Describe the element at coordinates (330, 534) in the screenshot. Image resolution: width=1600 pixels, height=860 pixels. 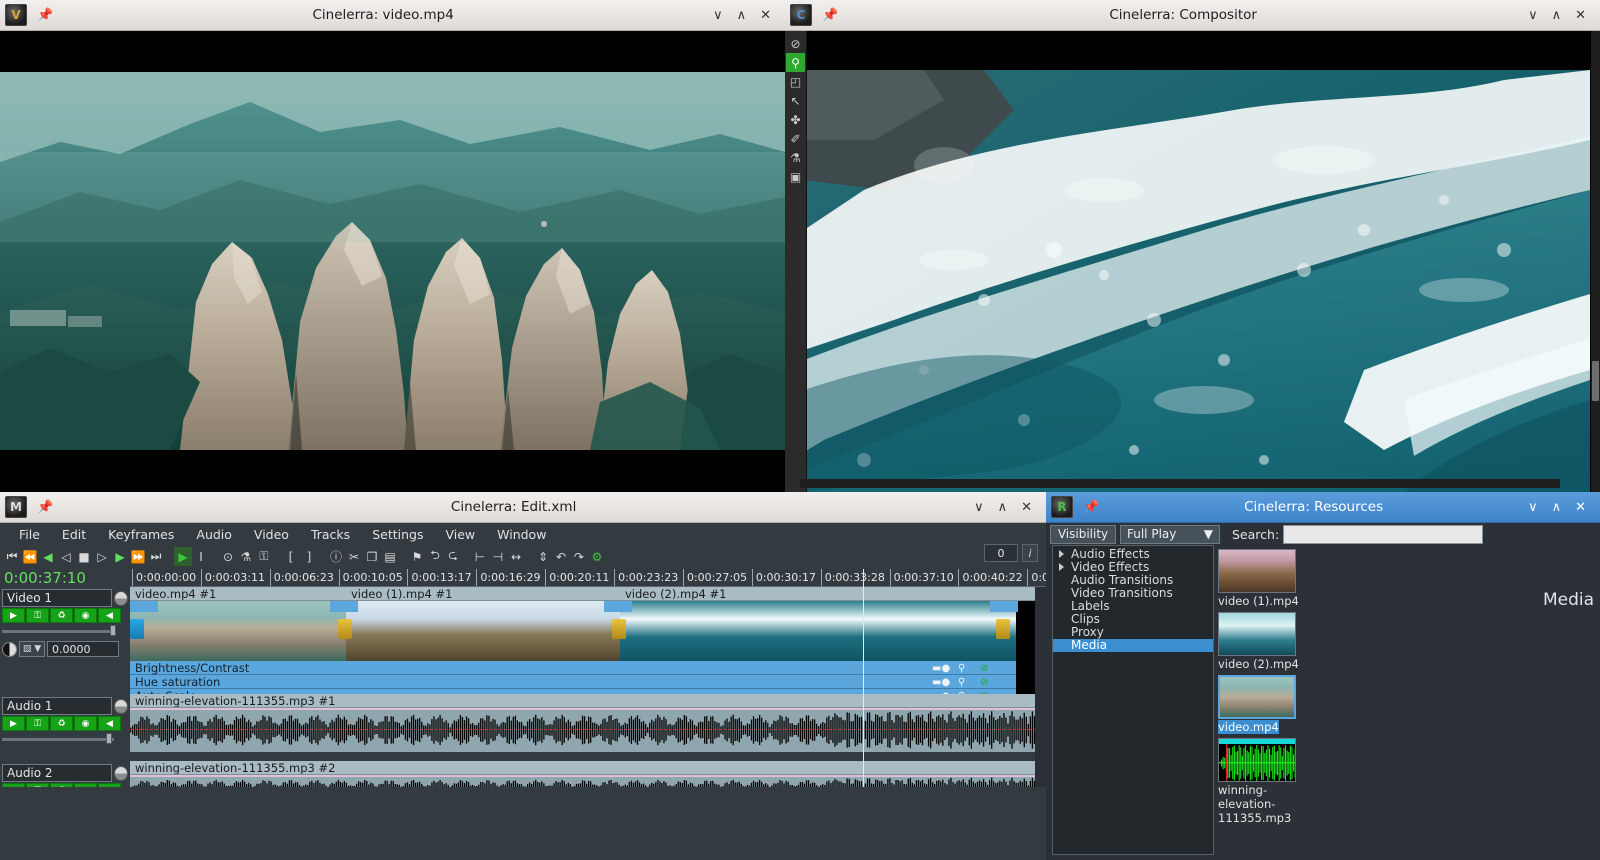
I see `menu-tracks: Tracks` at that location.